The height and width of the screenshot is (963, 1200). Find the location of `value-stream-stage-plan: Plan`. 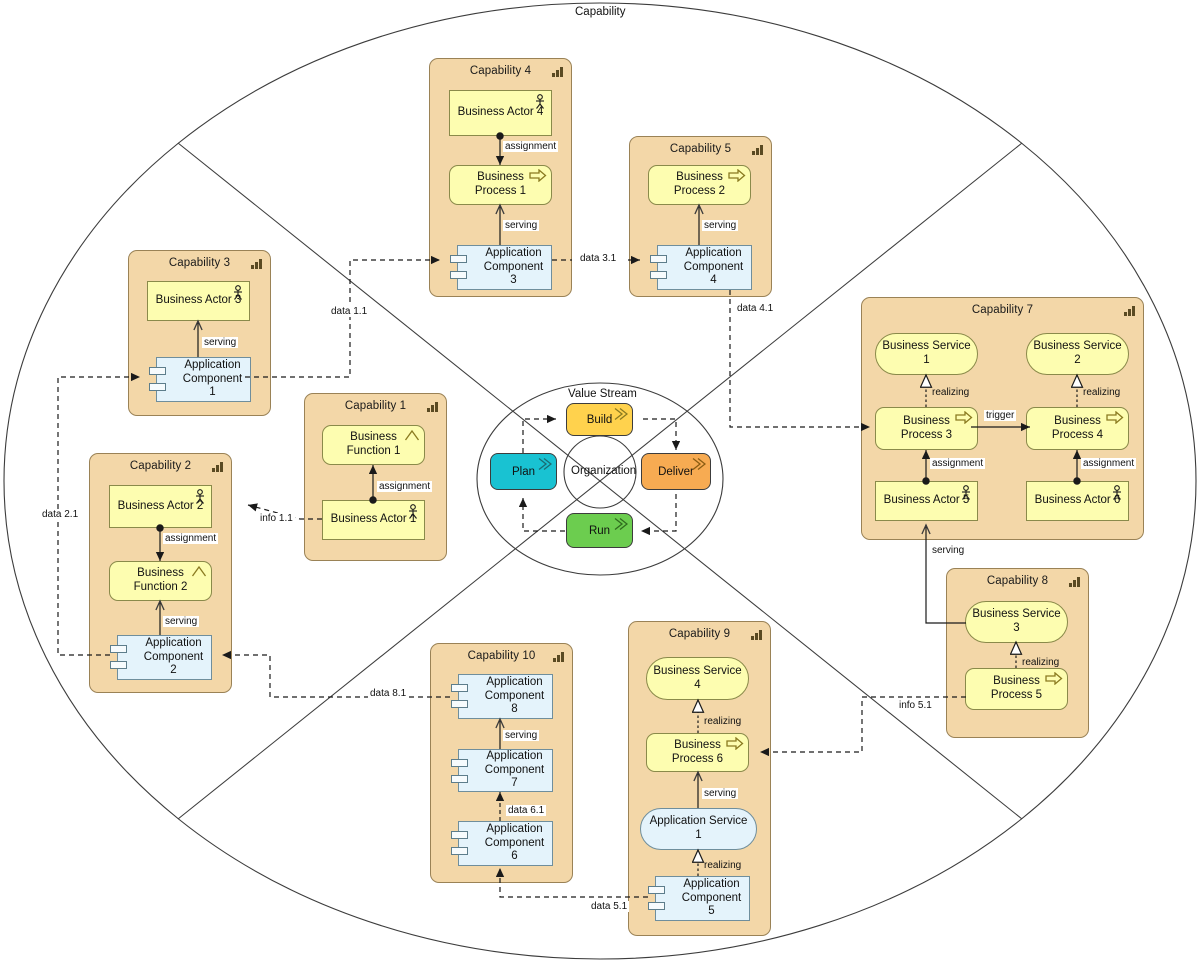

value-stream-stage-plan: Plan is located at coordinates (523, 471).